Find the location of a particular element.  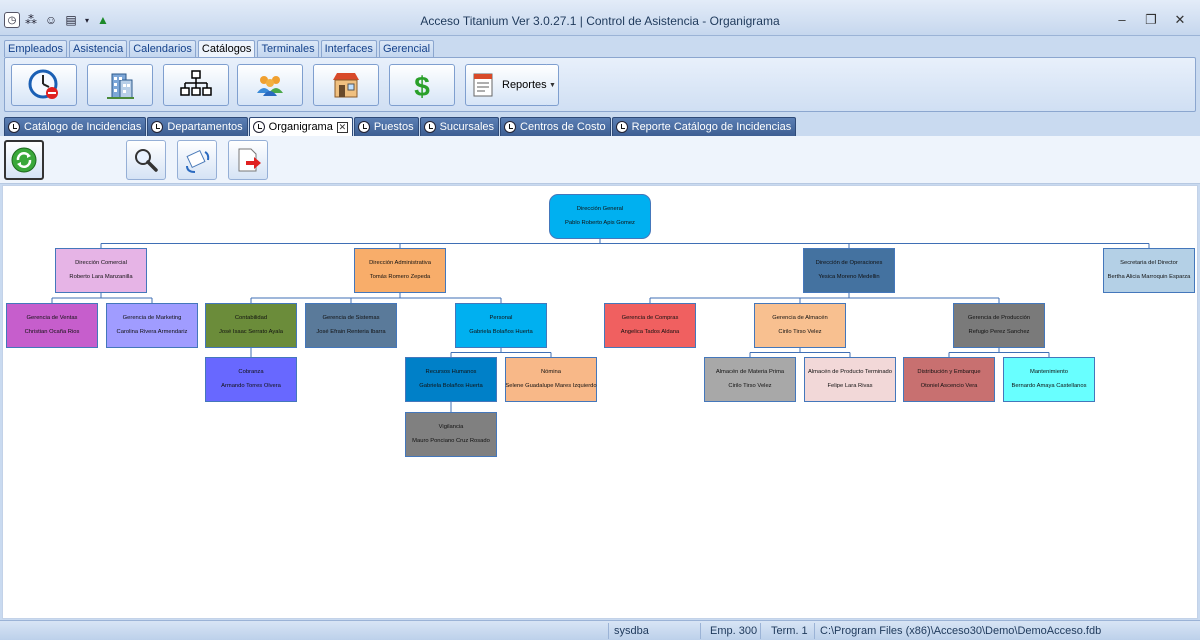

organigrama-button is located at coordinates (196, 85).